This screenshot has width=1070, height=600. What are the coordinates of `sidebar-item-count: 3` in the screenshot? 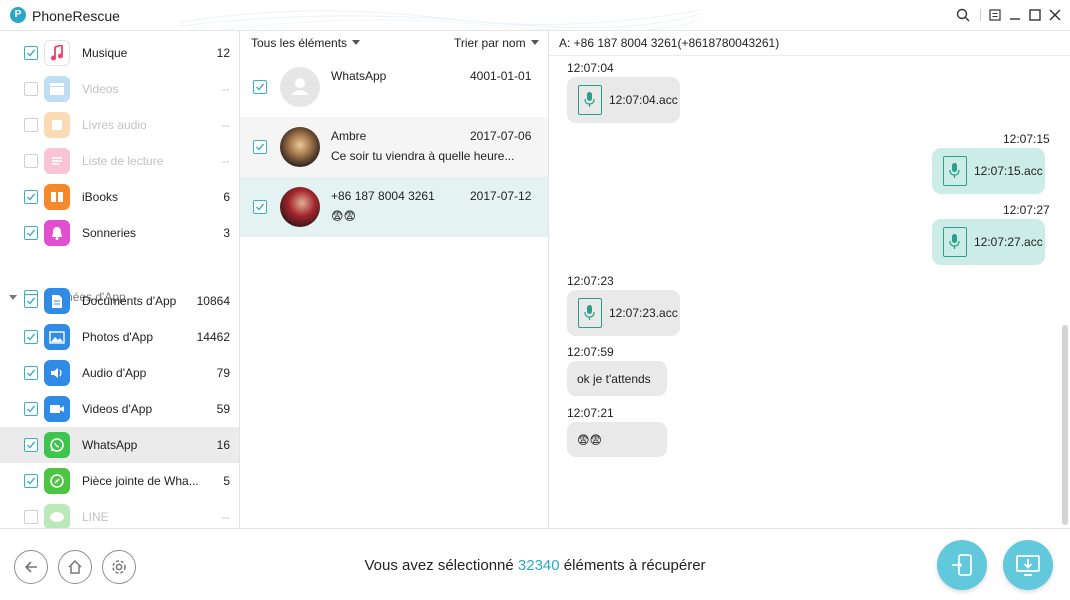 It's located at (226, 233).